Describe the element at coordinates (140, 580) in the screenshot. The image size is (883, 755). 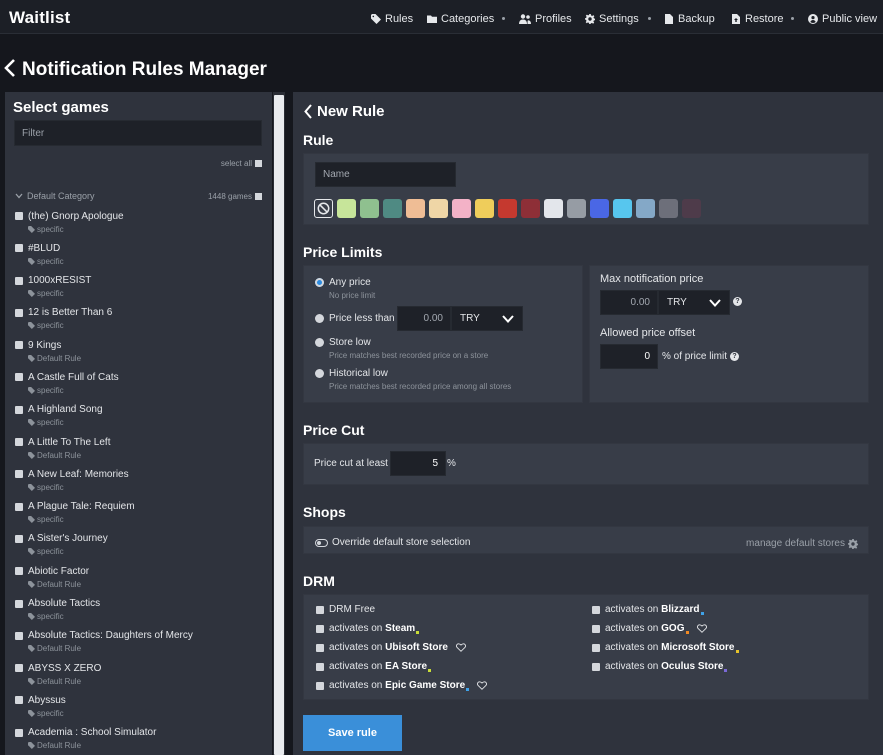
I see `game-list-item: Abiotic Factor Default Rule` at that location.